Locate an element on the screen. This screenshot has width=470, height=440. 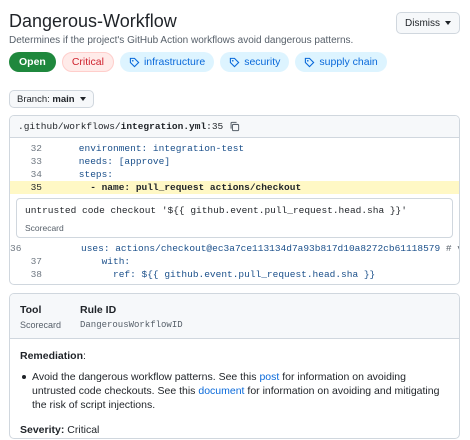
branch-label: Branch: main is located at coordinates (46, 99).